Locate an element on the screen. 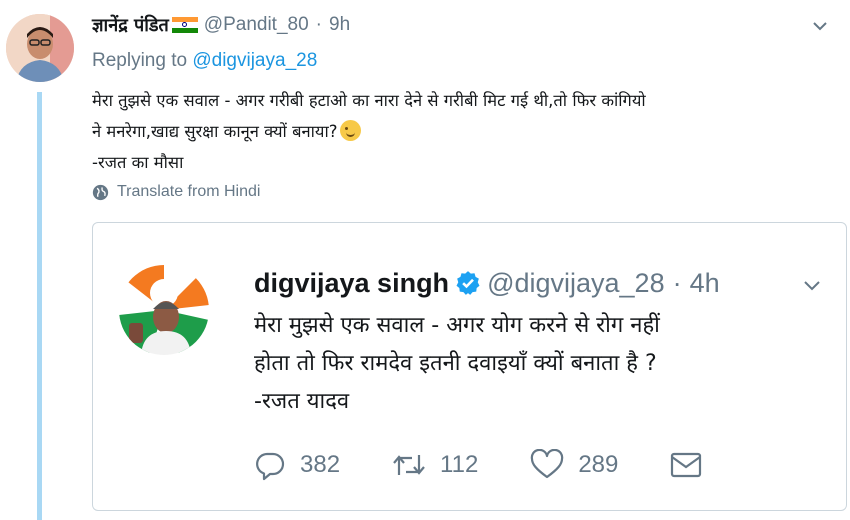 This screenshot has height=520, width=850. replying-to-line: Replying to @digvijaya_28 is located at coordinates (204, 61).